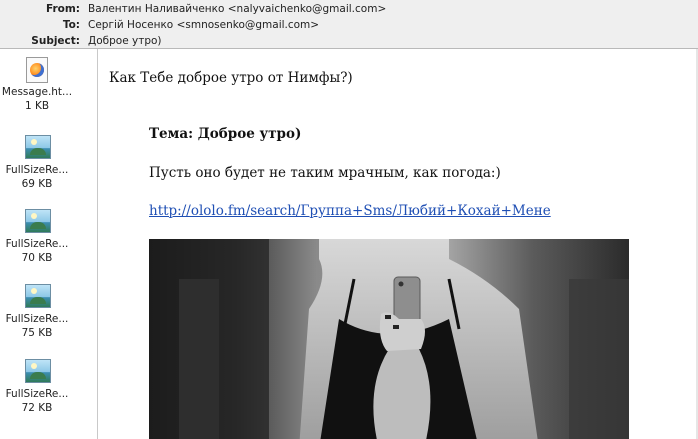 The image size is (698, 439). Describe the element at coordinates (37, 333) in the screenshot. I see `attachment-size: 75 KB` at that location.